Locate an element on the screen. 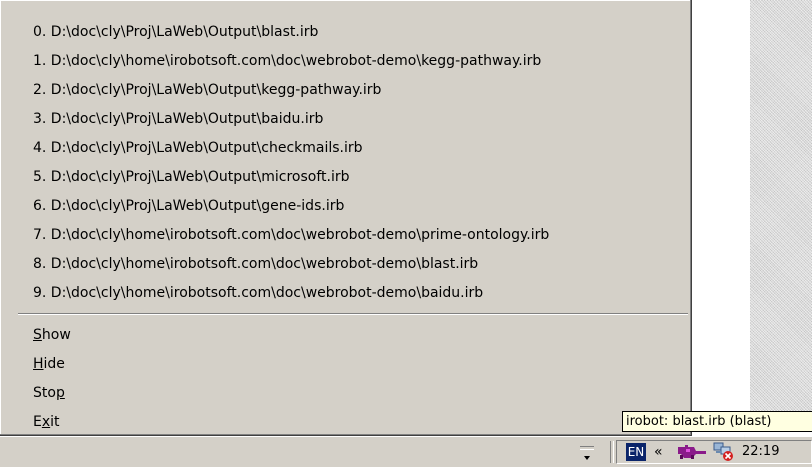  exit-label-pre: E is located at coordinates (37, 422).